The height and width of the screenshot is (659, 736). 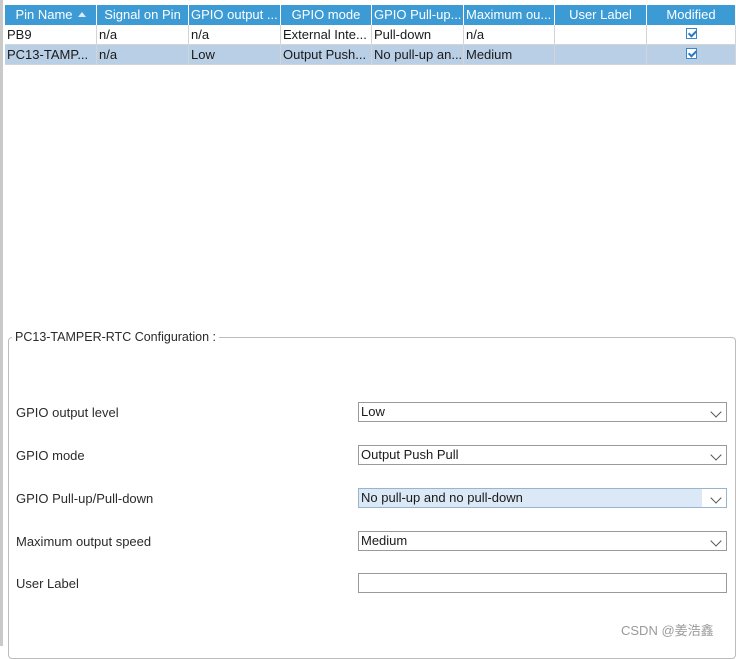 What do you see at coordinates (67, 412) in the screenshot?
I see `gpio-output-level-label: GPIO output level` at bounding box center [67, 412].